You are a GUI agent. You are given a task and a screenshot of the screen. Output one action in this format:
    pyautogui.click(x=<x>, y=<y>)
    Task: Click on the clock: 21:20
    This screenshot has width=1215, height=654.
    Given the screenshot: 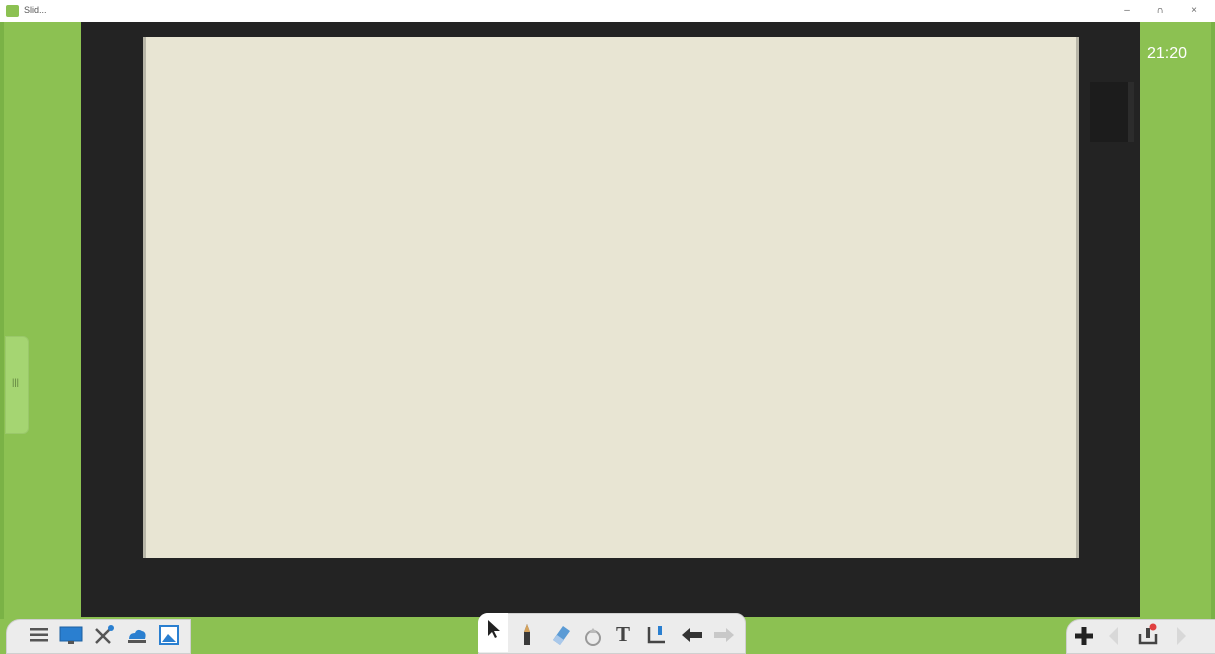 What is the action you would take?
    pyautogui.click(x=1167, y=53)
    